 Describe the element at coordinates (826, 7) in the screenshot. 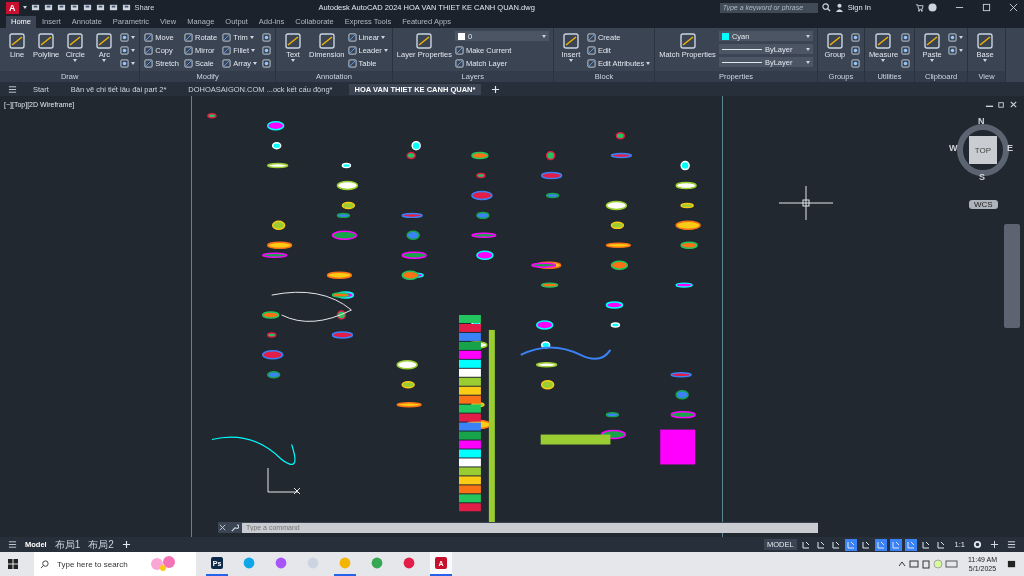

I see `search-icon` at that location.